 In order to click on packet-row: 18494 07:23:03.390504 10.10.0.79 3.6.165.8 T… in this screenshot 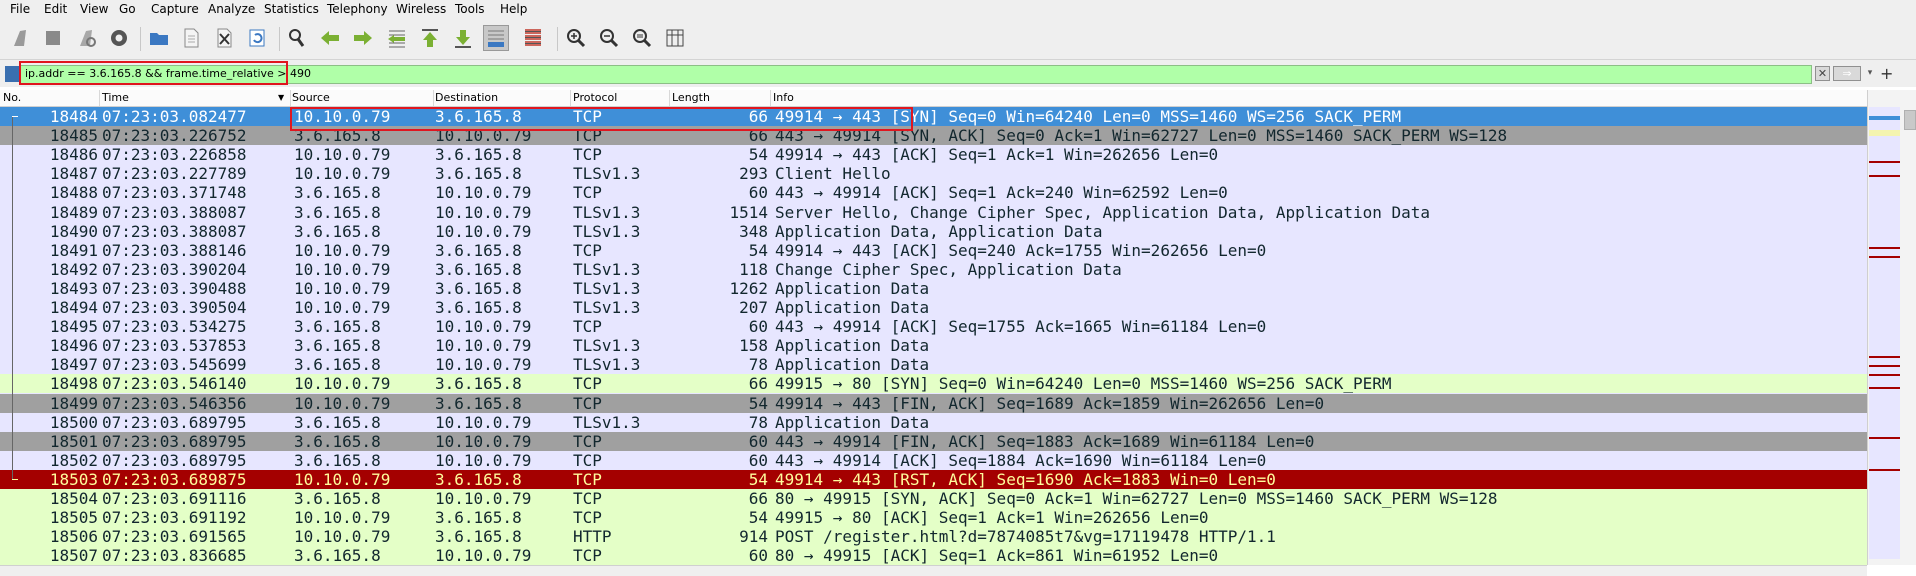, I will do `click(933, 307)`.